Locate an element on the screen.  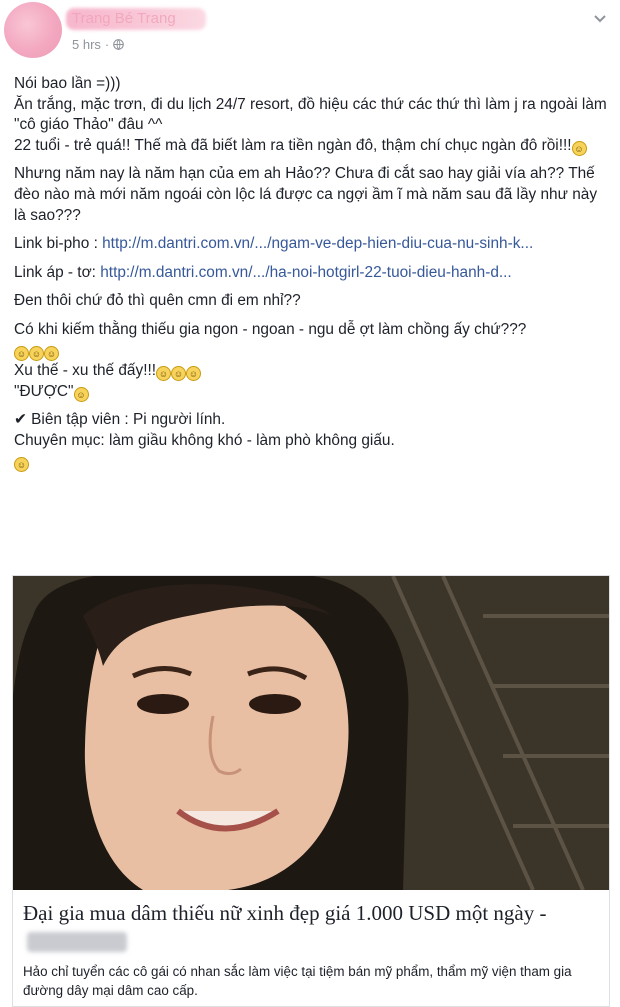
globe-icon is located at coordinates (119, 44).